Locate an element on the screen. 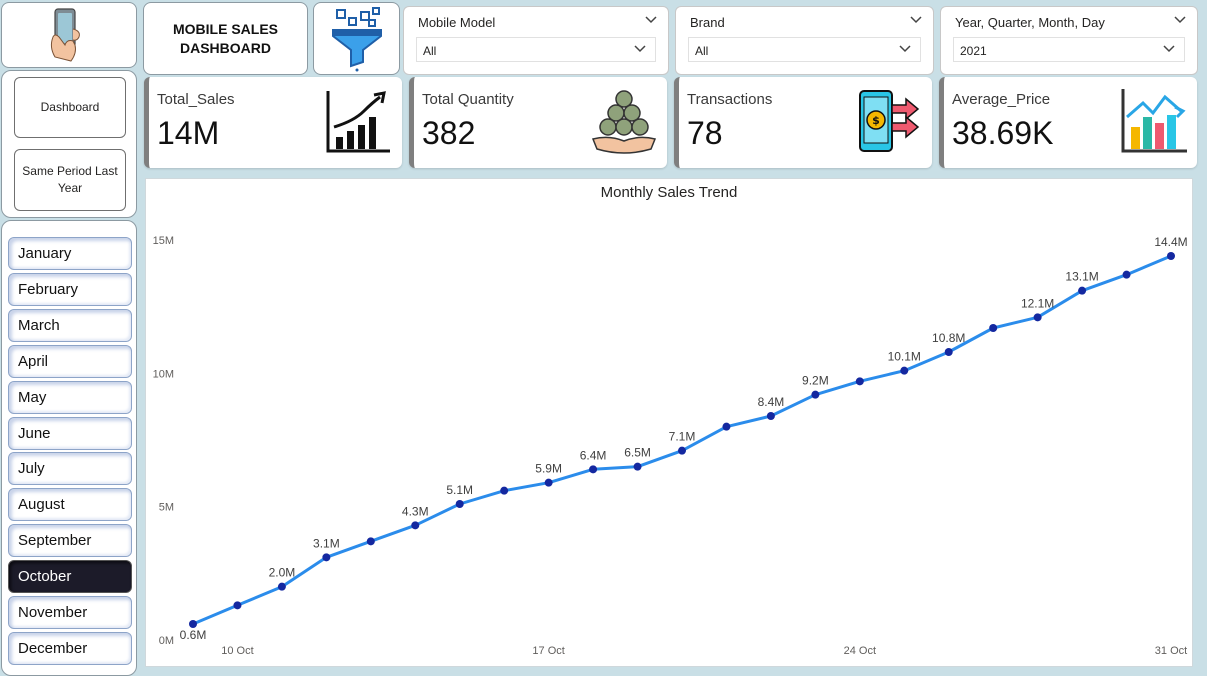 The height and width of the screenshot is (676, 1207). data-label: 12.1M is located at coordinates (1037, 303).